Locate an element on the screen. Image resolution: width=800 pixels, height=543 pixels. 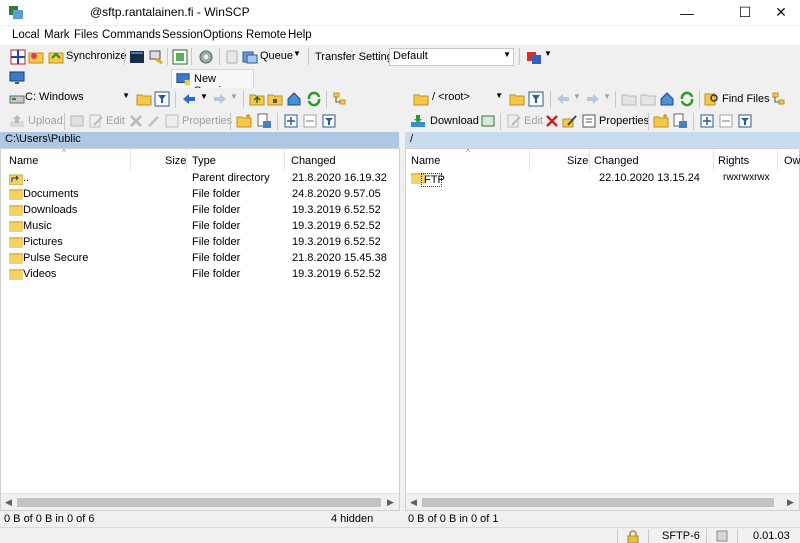
download-icon is located at coordinates (418, 121).